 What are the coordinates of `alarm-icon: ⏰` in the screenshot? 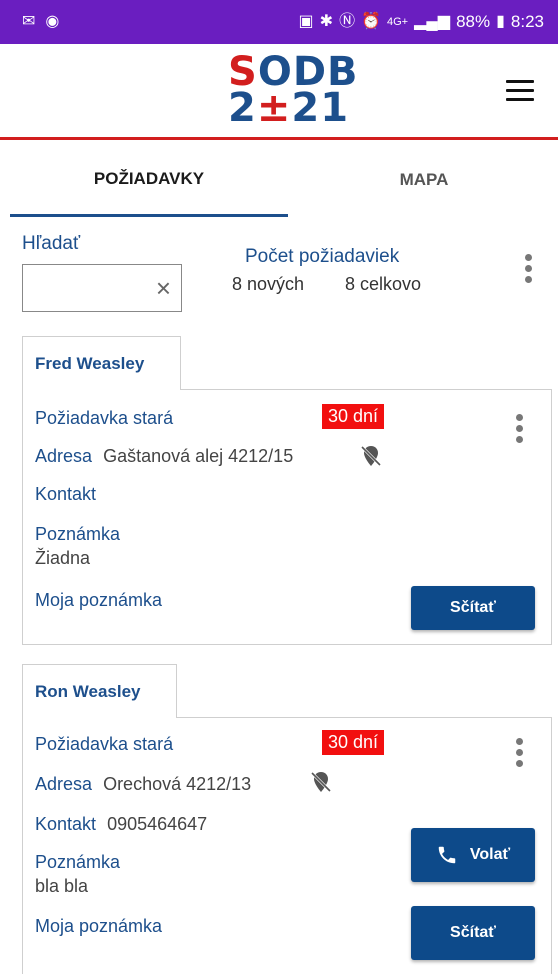 It's located at (371, 21).